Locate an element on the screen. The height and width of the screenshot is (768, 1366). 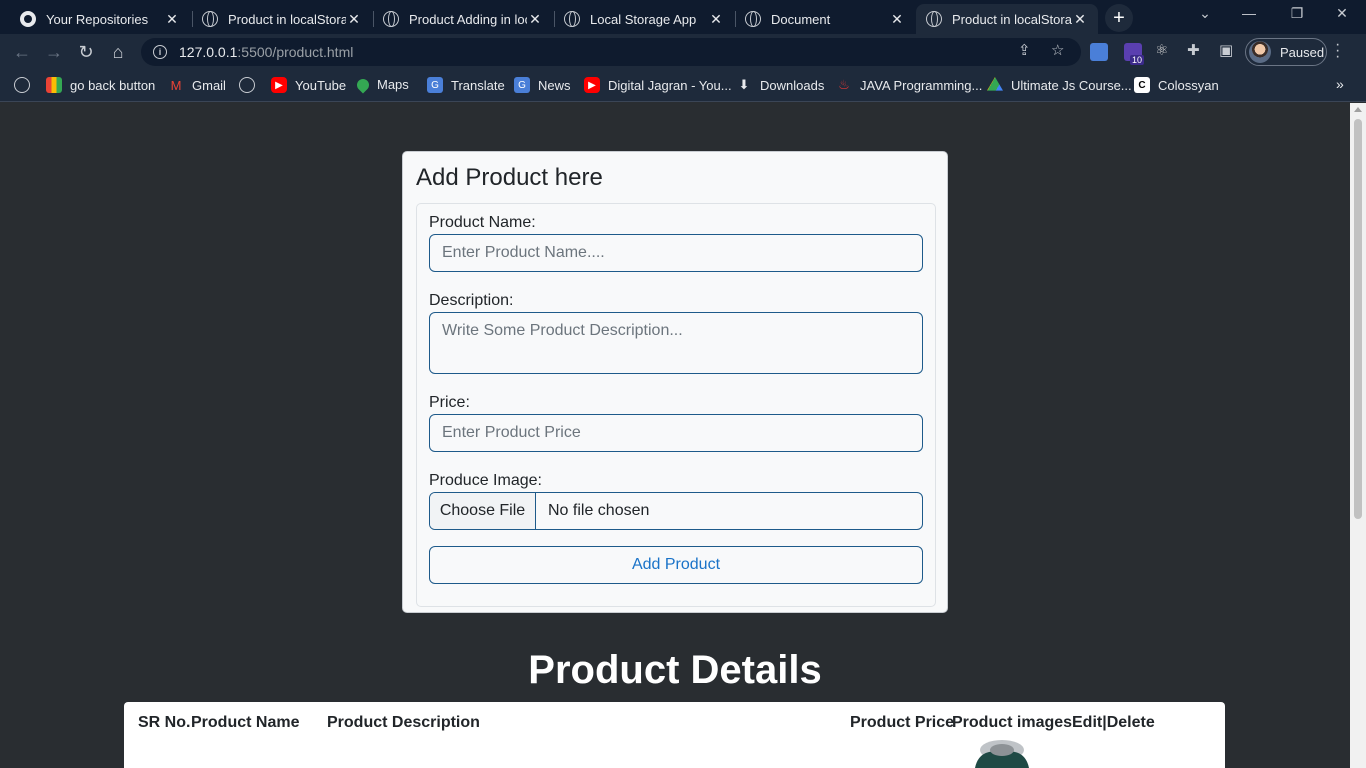
java-icon: ♨ is located at coordinates (844, 84).